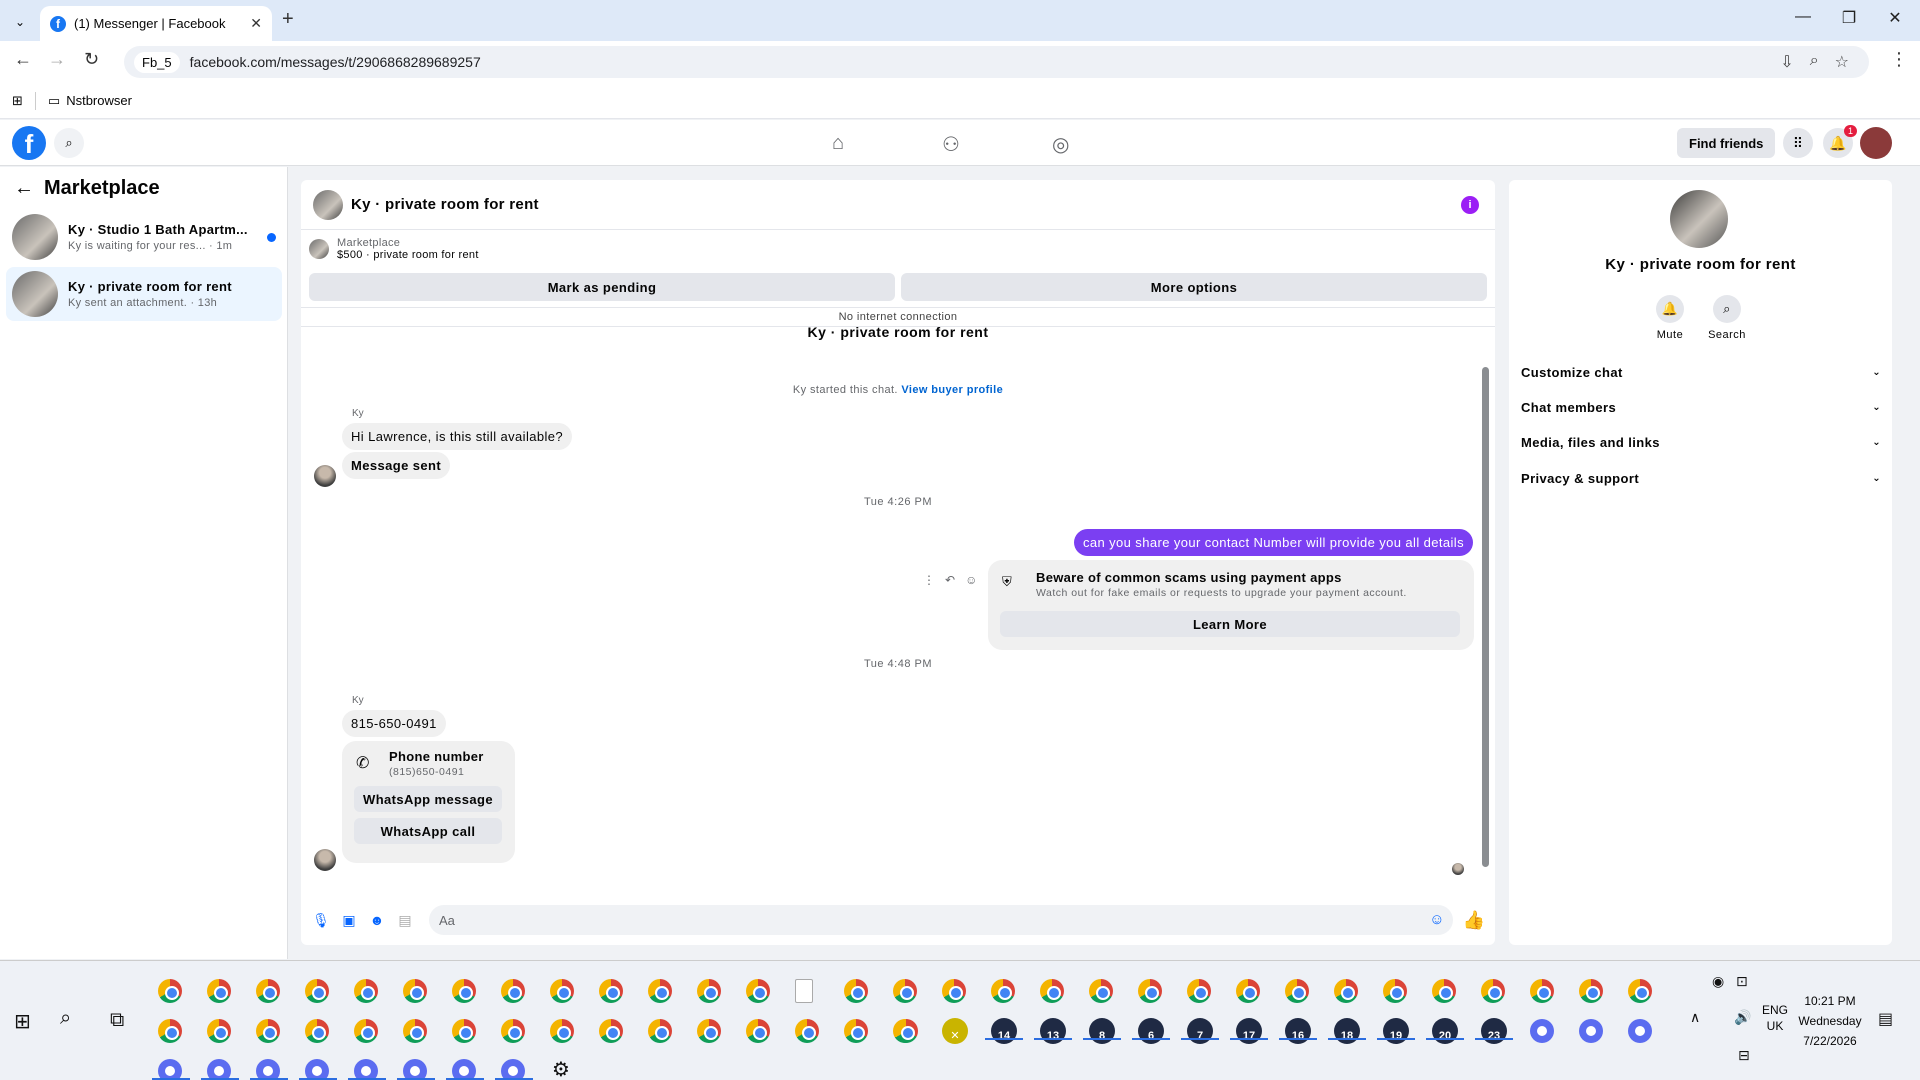  I want to click on back-icon: ←, so click(23, 59).